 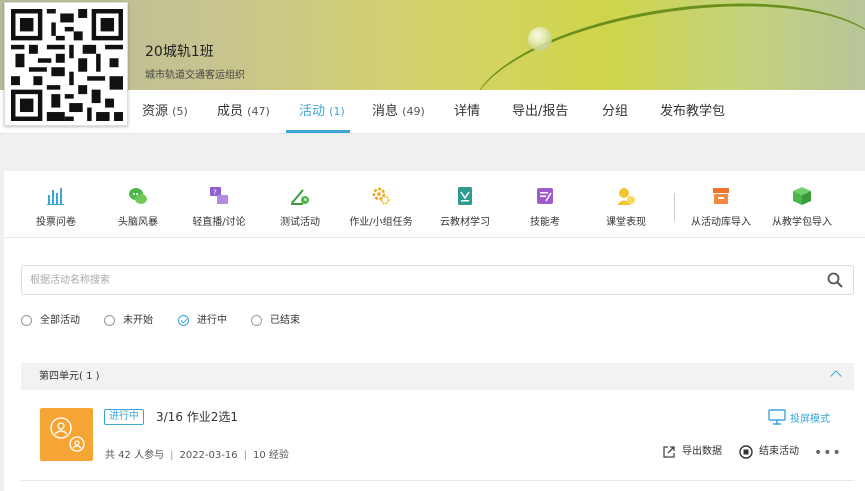 I want to click on toolbar-divider, so click(x=674, y=207).